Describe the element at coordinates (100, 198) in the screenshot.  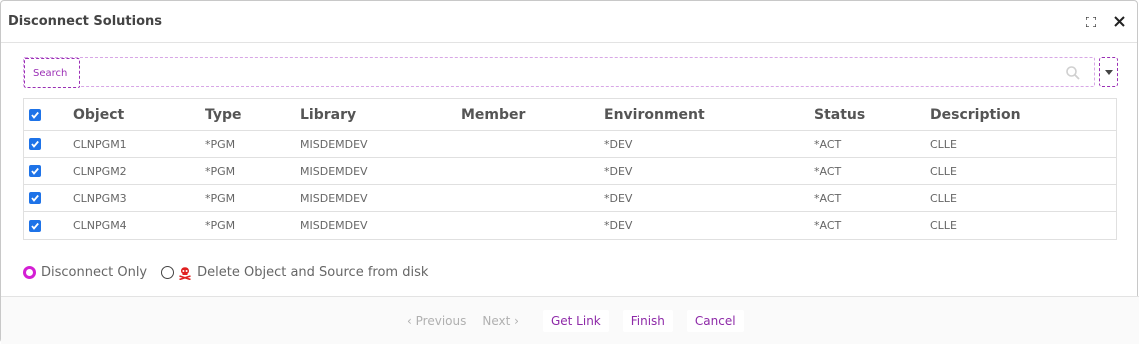
I see `cell-object: CLNPGM3` at that location.